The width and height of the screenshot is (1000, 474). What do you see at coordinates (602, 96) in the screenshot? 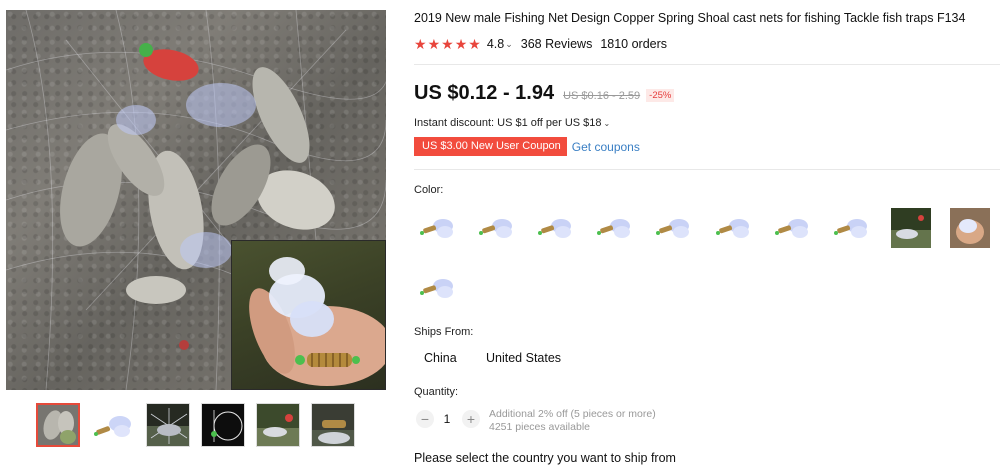
I see `original-price: US $0.16 - 2.59` at bounding box center [602, 96].